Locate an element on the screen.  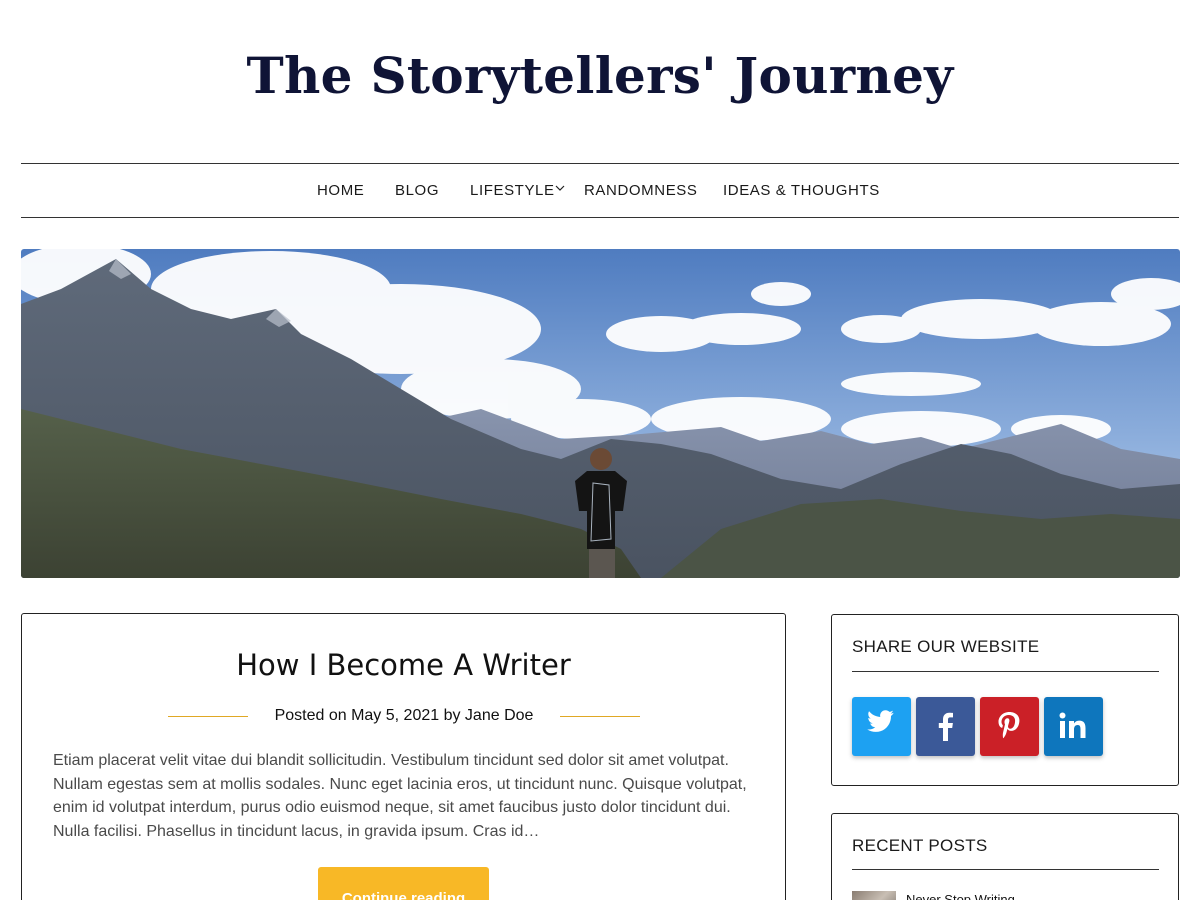
post-title: How I Become A Writer is located at coordinates (403, 665).